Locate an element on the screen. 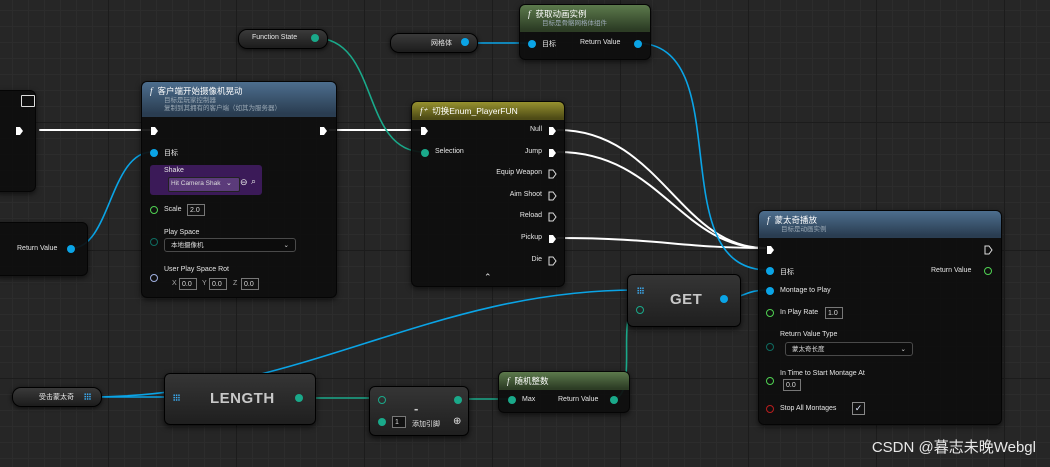  output-null-pin is located at coordinates (552, 131).